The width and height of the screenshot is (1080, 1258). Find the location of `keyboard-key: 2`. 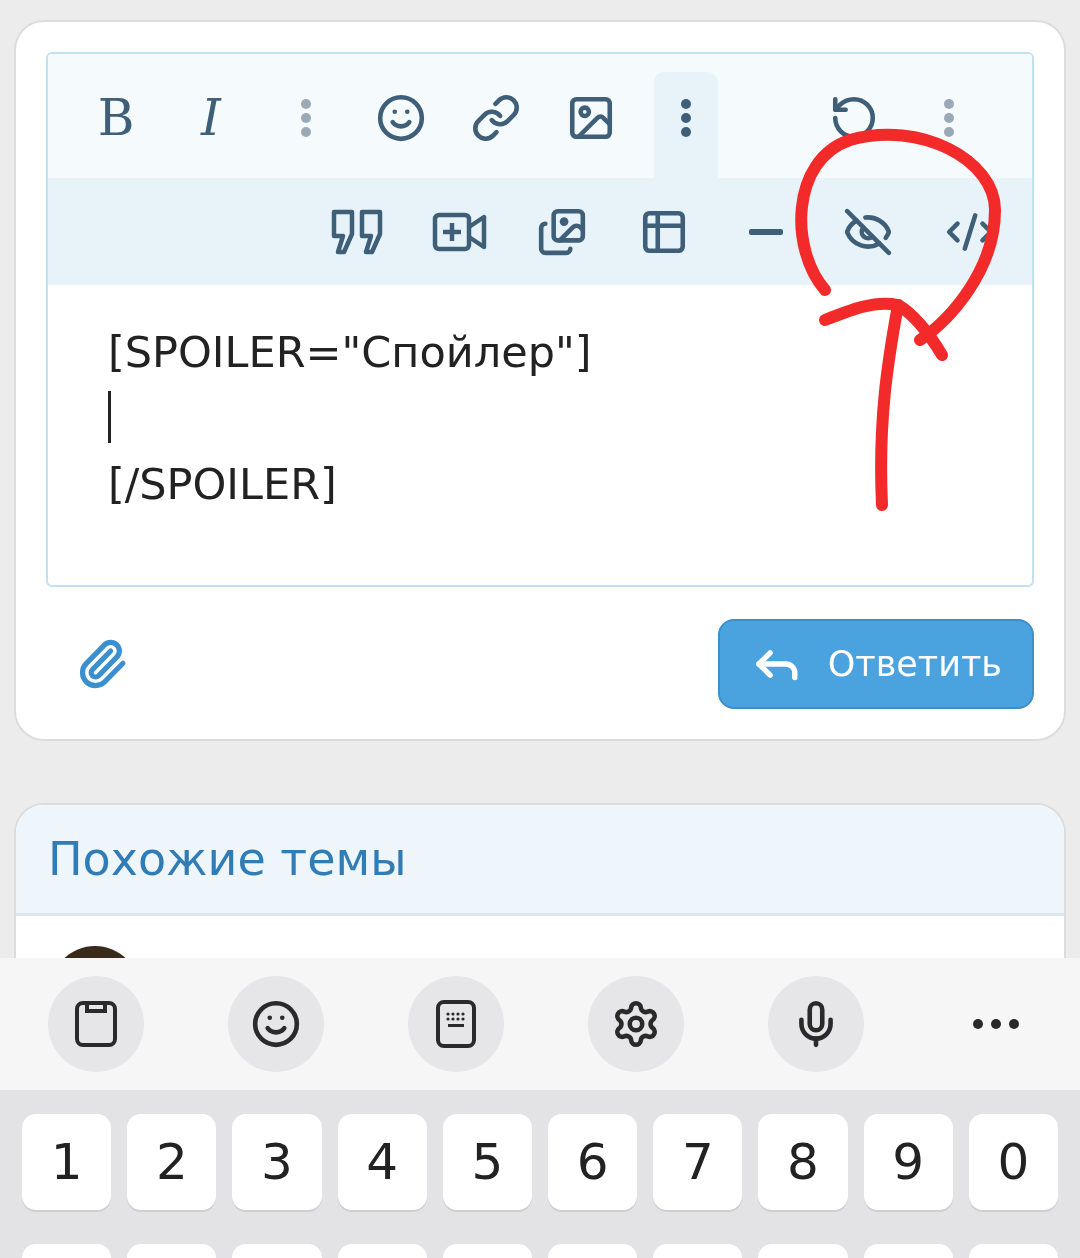

keyboard-key: 2 is located at coordinates (172, 1162).